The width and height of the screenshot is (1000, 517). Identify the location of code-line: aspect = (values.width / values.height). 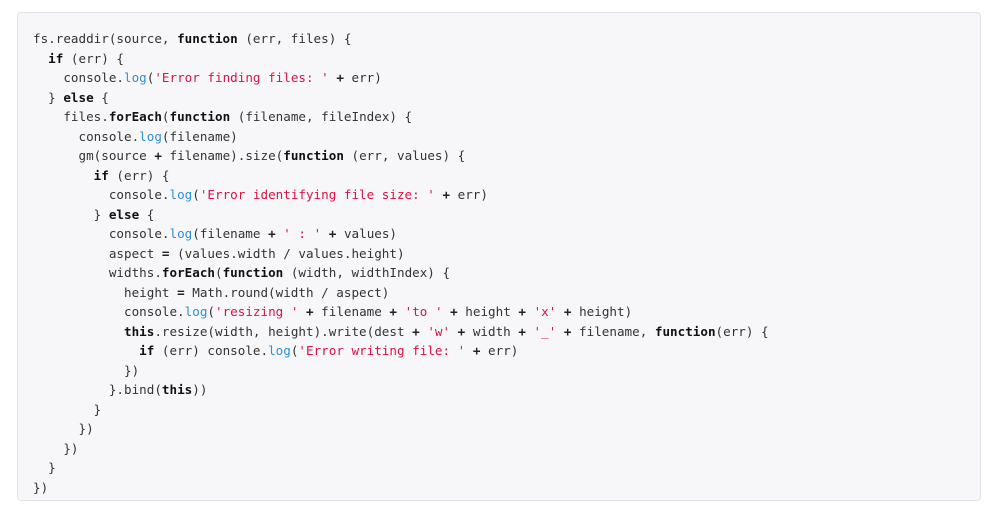
(506, 254).